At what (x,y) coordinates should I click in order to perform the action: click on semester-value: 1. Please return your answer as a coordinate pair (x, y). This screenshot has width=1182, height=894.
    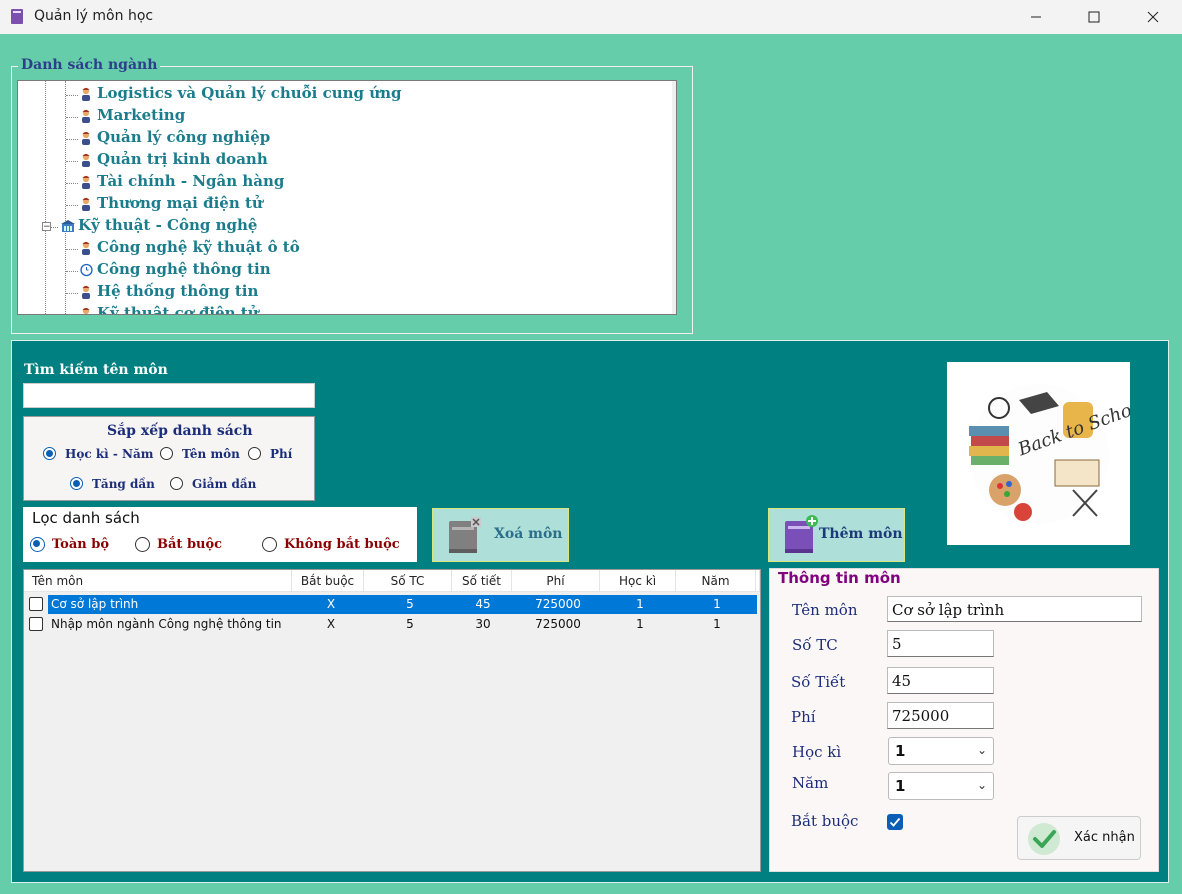
    Looking at the image, I should click on (900, 751).